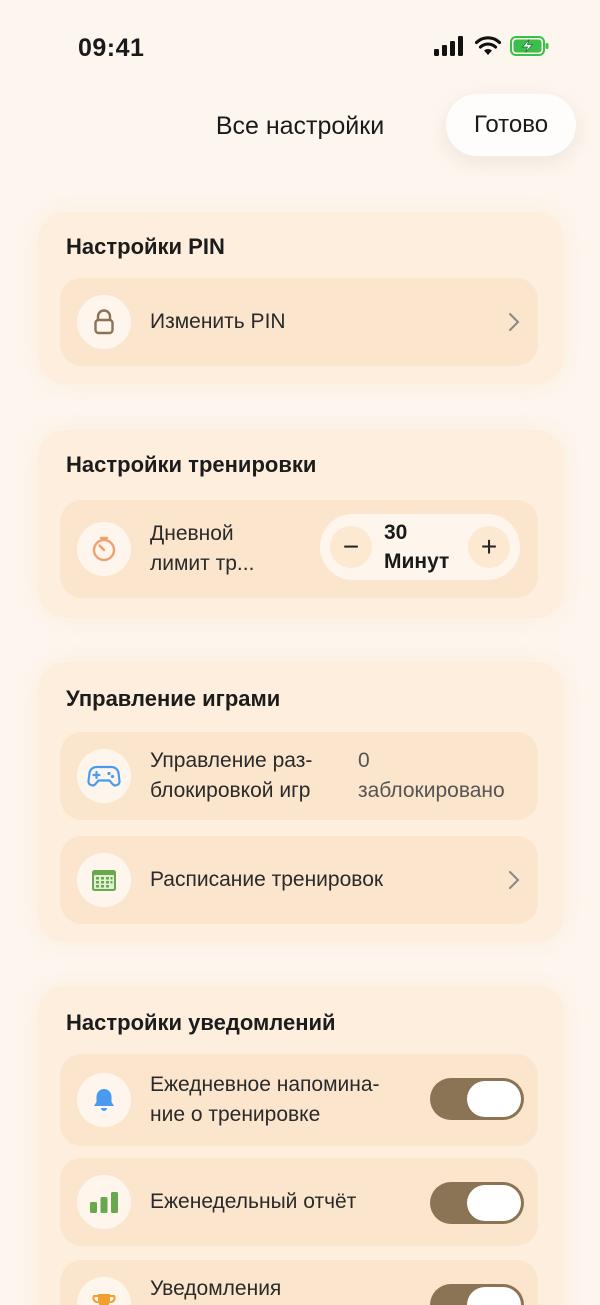  Describe the element at coordinates (104, 549) in the screenshot. I see `timer-icon` at that location.